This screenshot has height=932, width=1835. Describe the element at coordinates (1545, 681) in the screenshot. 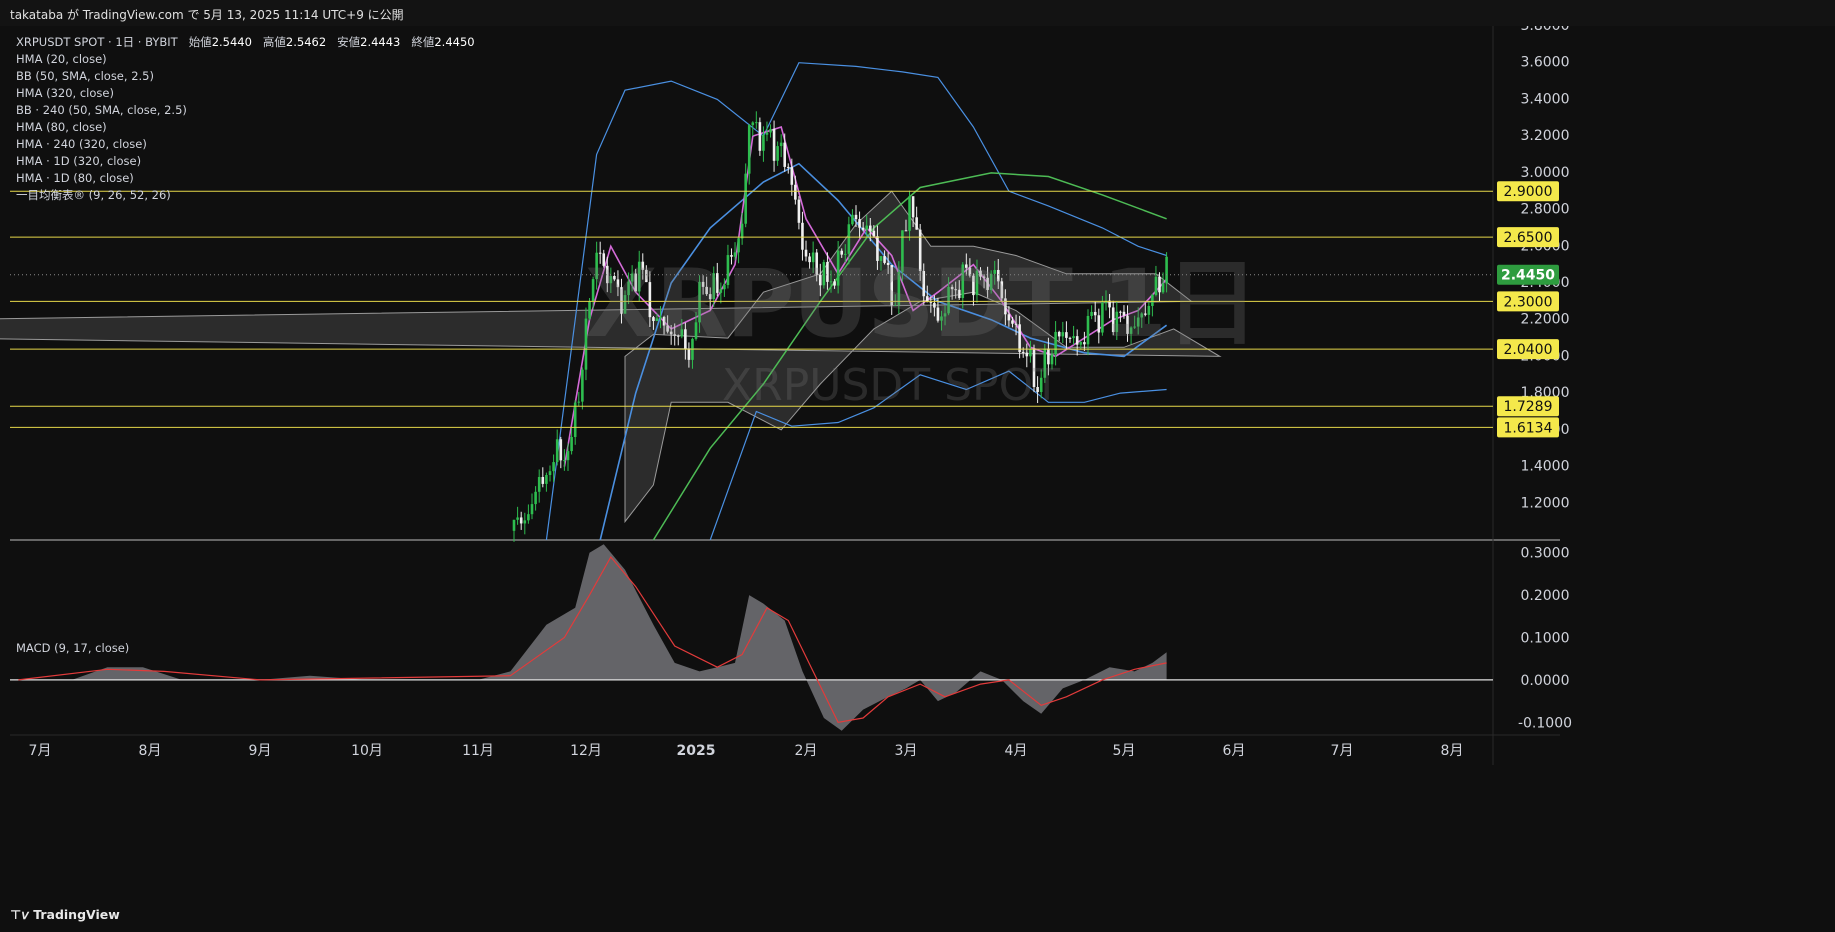

I see `macd-tick-label: 0.0000` at that location.